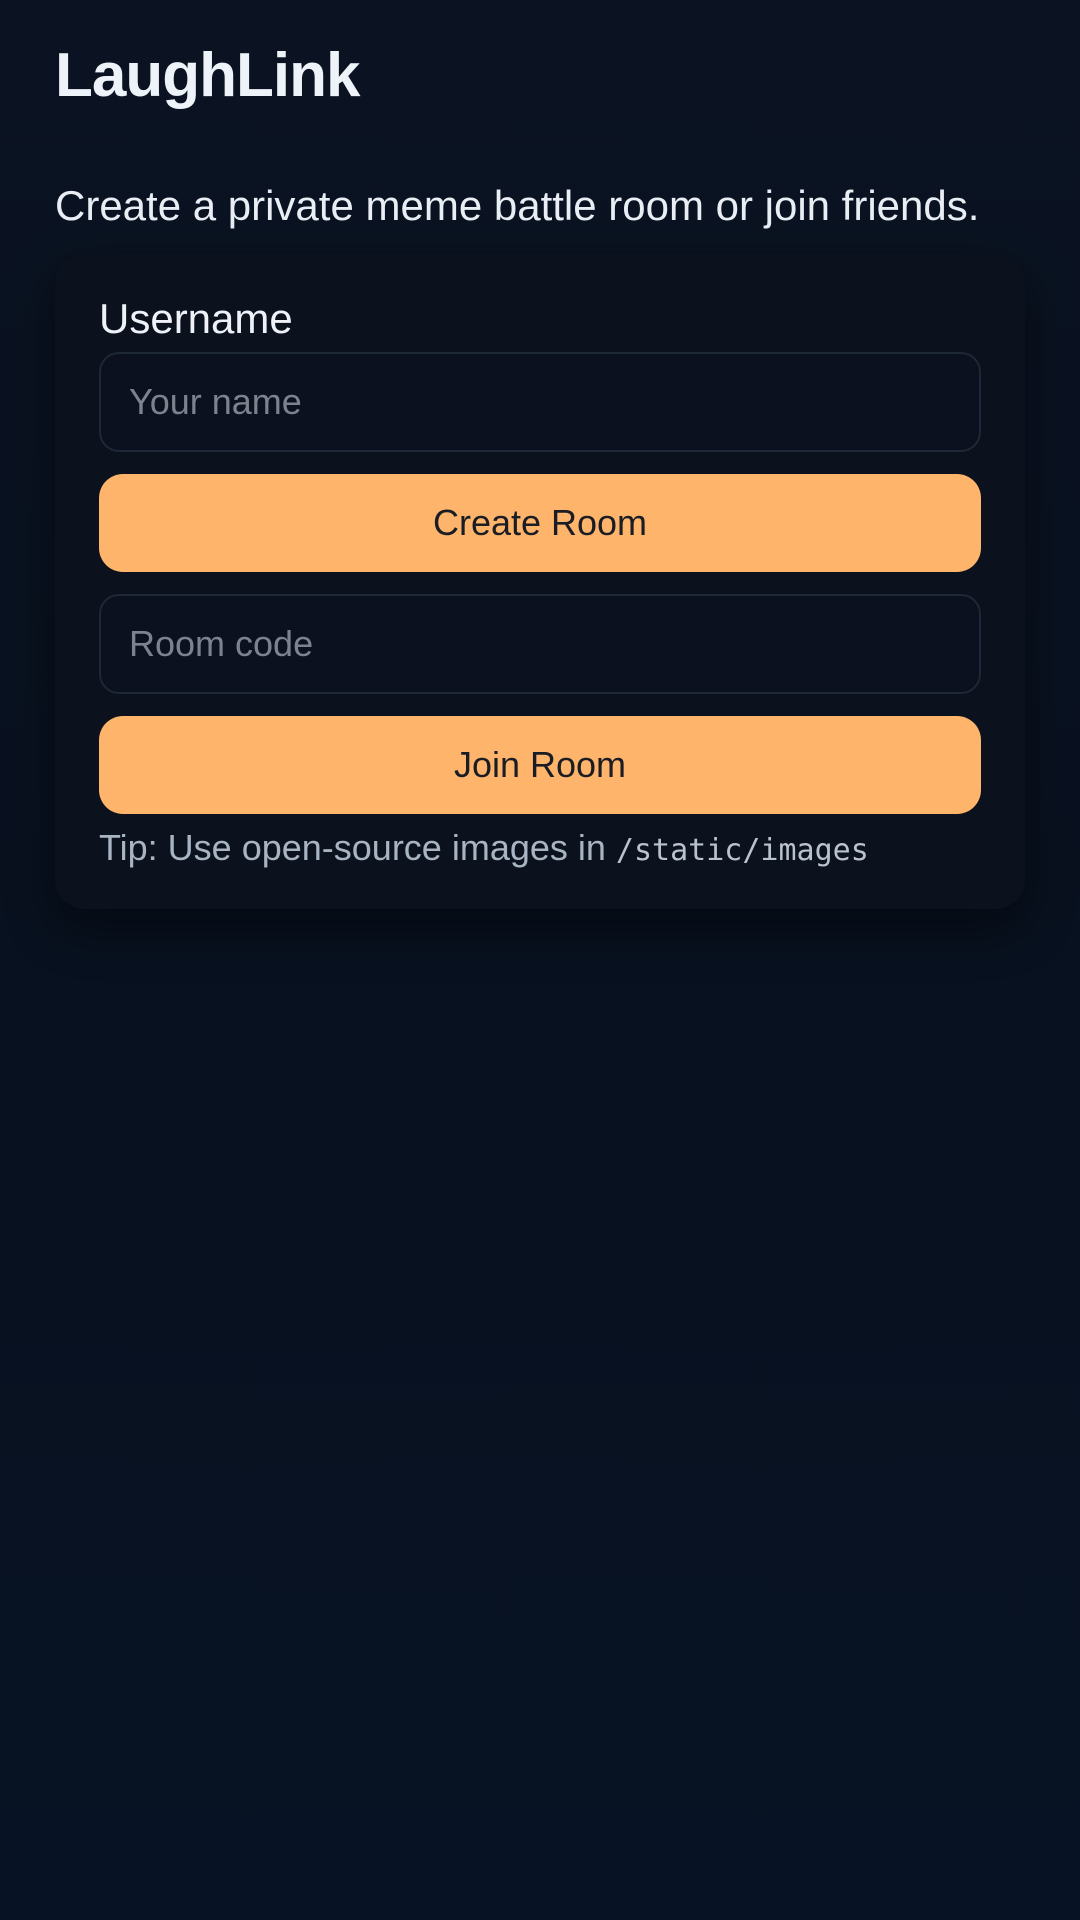 Image resolution: width=1080 pixels, height=1920 pixels. Describe the element at coordinates (357, 847) in the screenshot. I see `tip-label: Tip: Use open-source images in` at that location.